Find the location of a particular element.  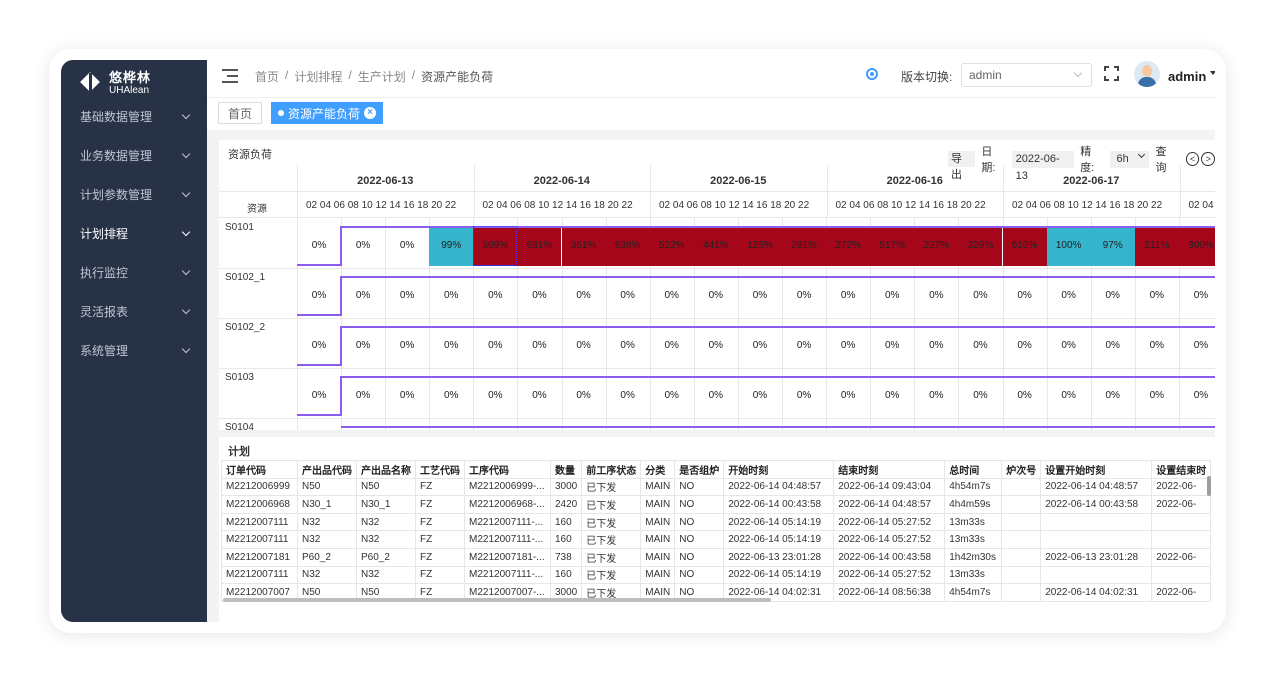

resource-name: S0103 is located at coordinates (239, 377).